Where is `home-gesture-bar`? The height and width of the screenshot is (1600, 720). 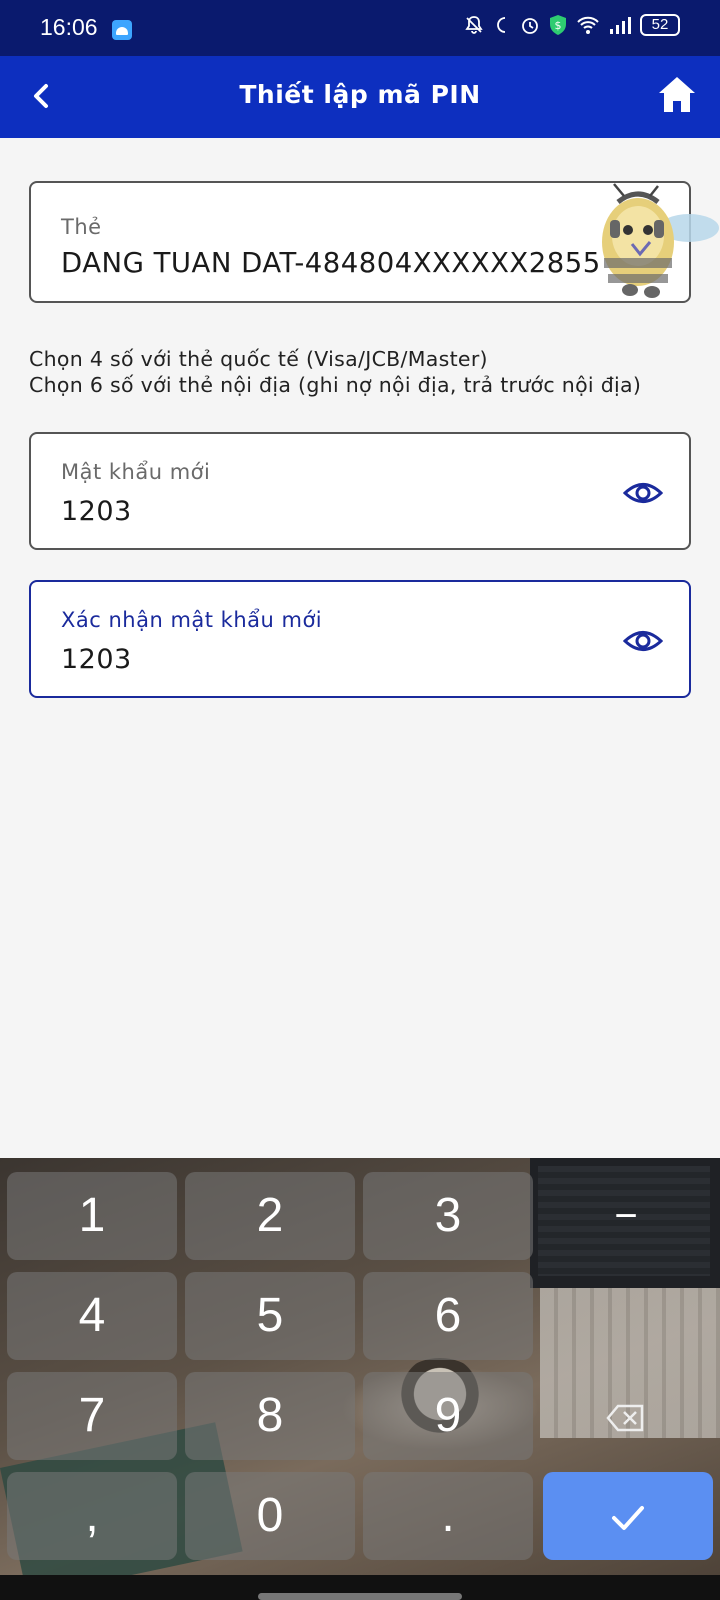 home-gesture-bar is located at coordinates (360, 1596).